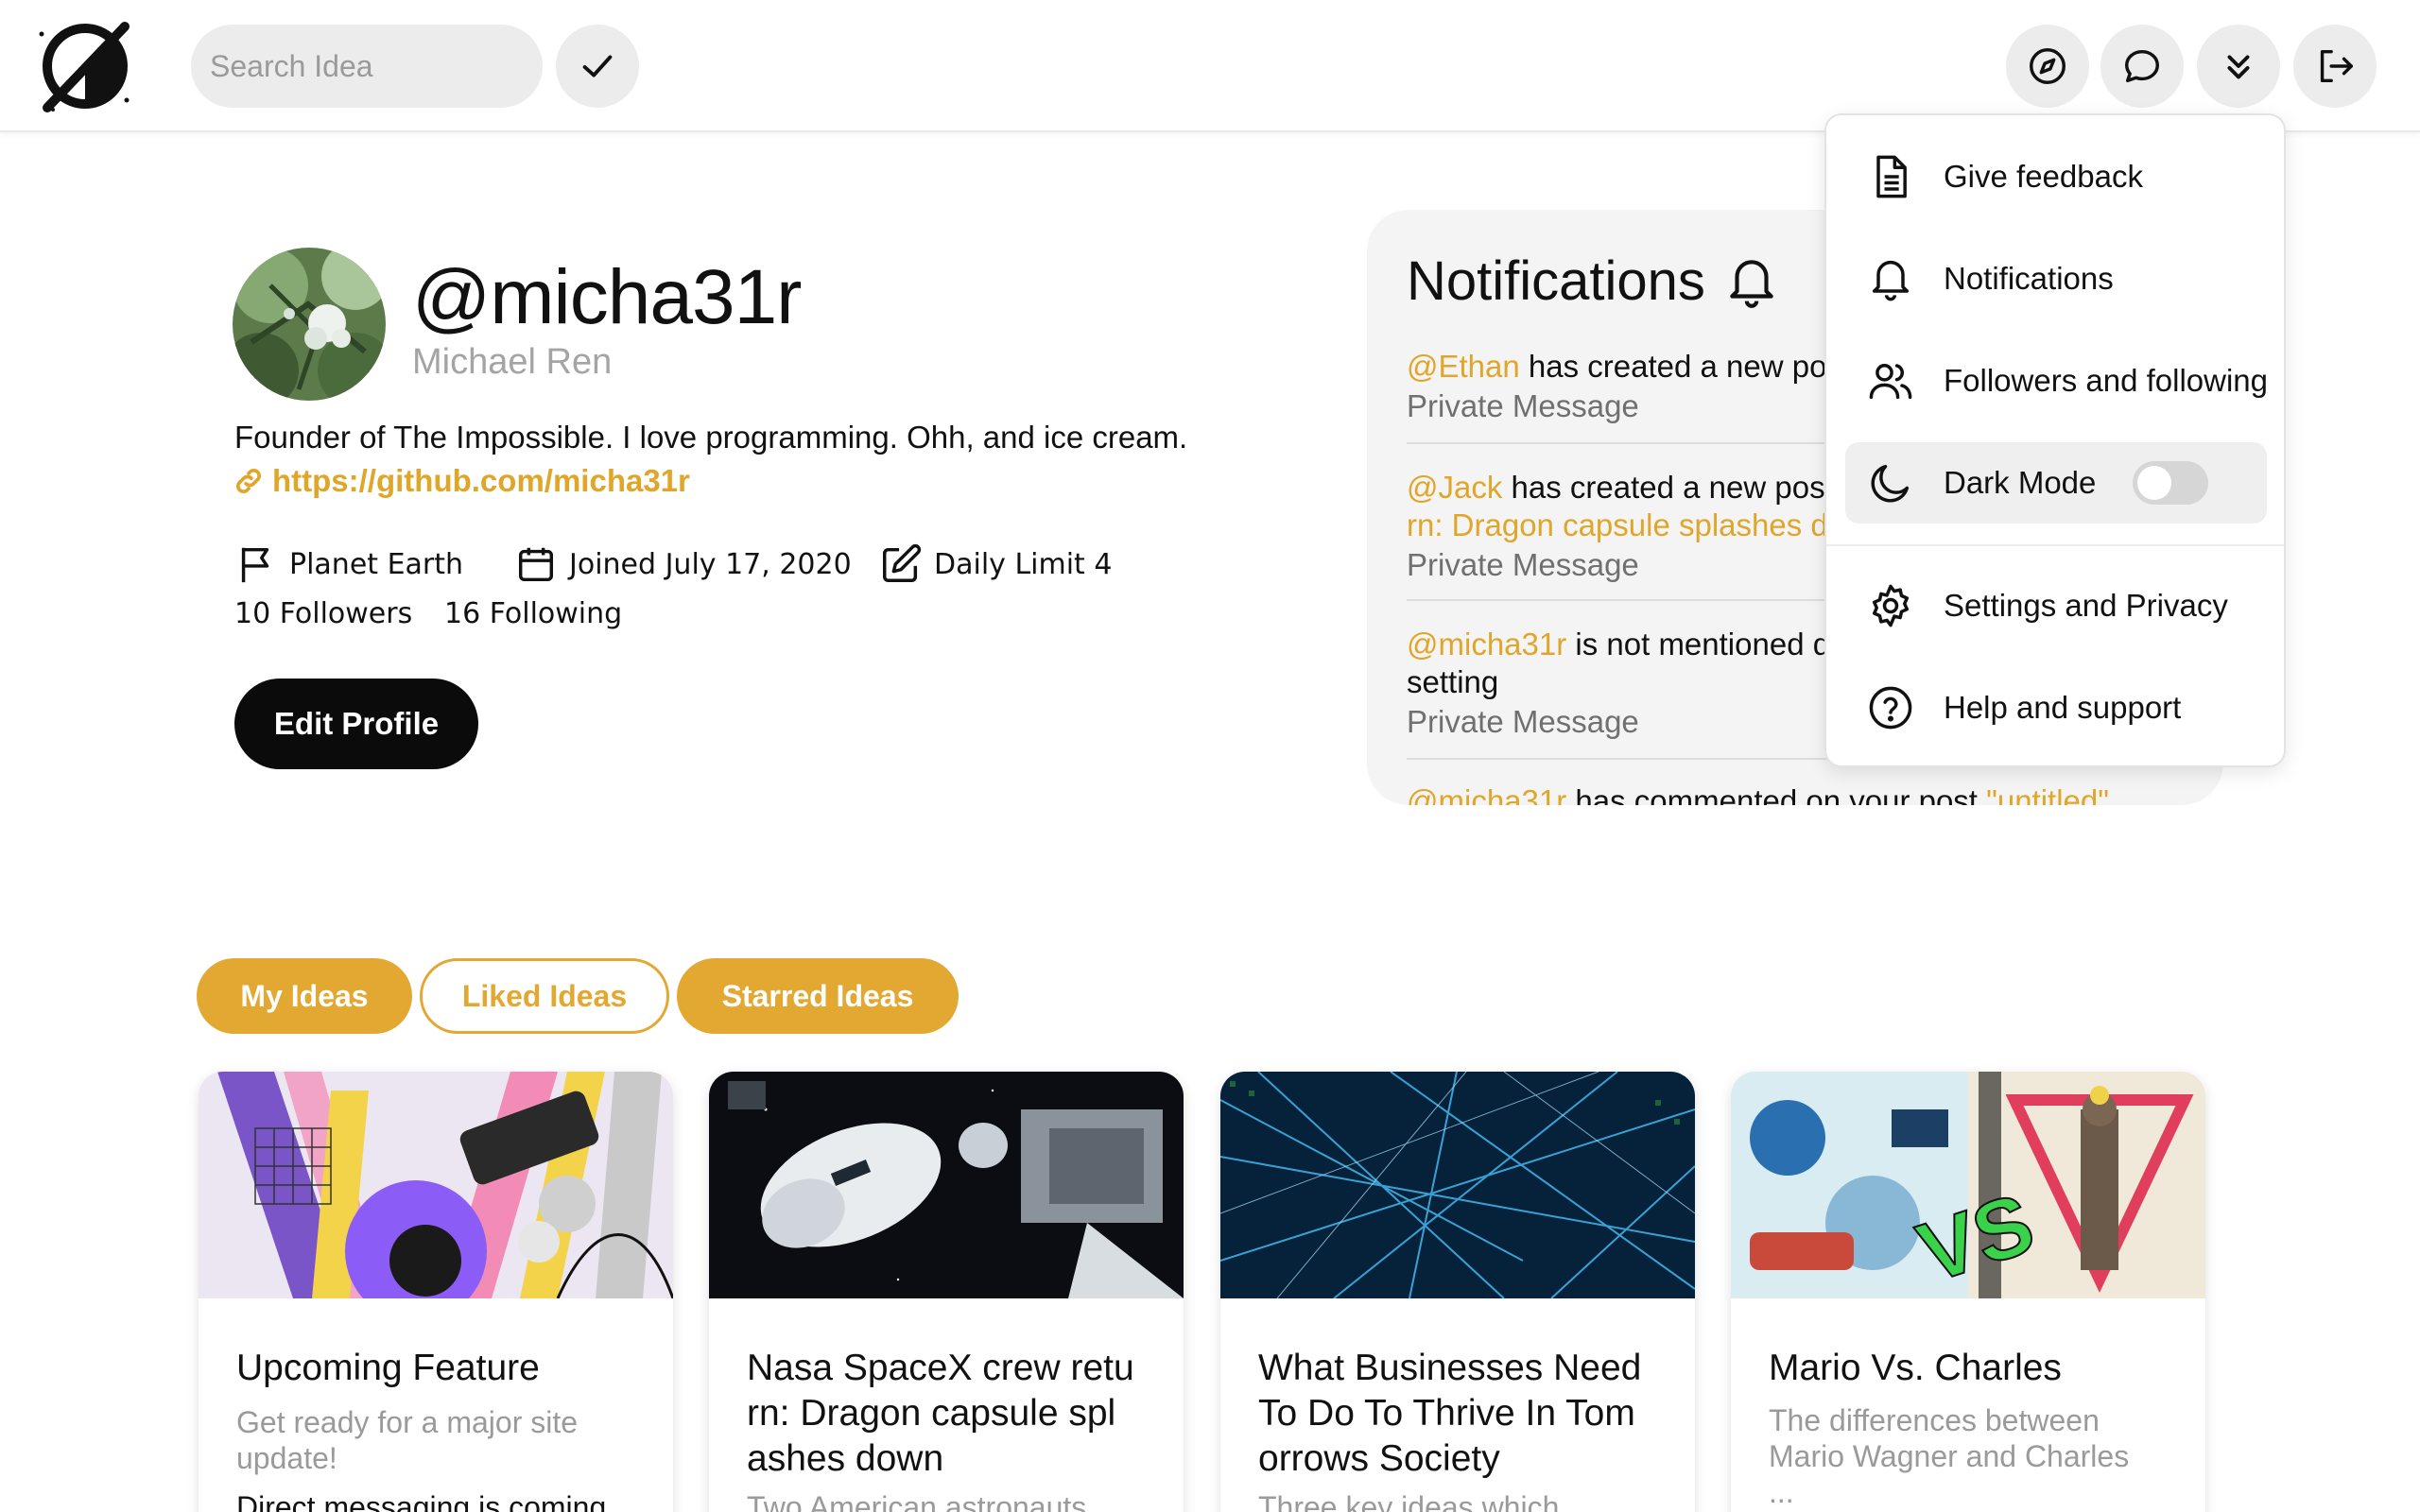 The width and height of the screenshot is (2420, 1512). Describe the element at coordinates (544, 996) in the screenshot. I see `tab-liked-ideas: Liked Ideas` at that location.